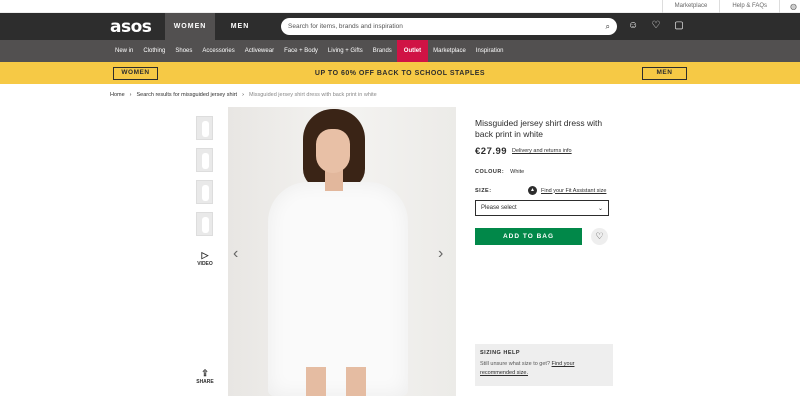  I want to click on delivery-info-link: Delivery and returns info, so click(542, 151).